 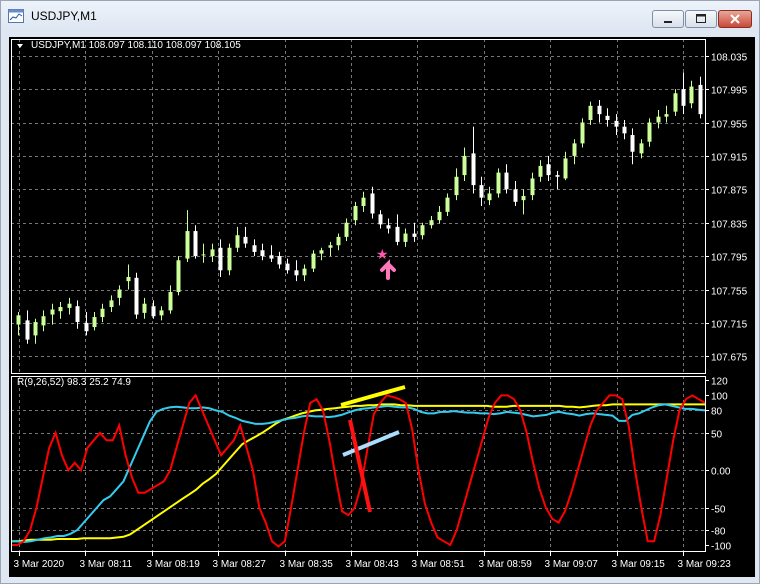 I want to click on price-axis-label: 107.915, so click(x=729, y=158).